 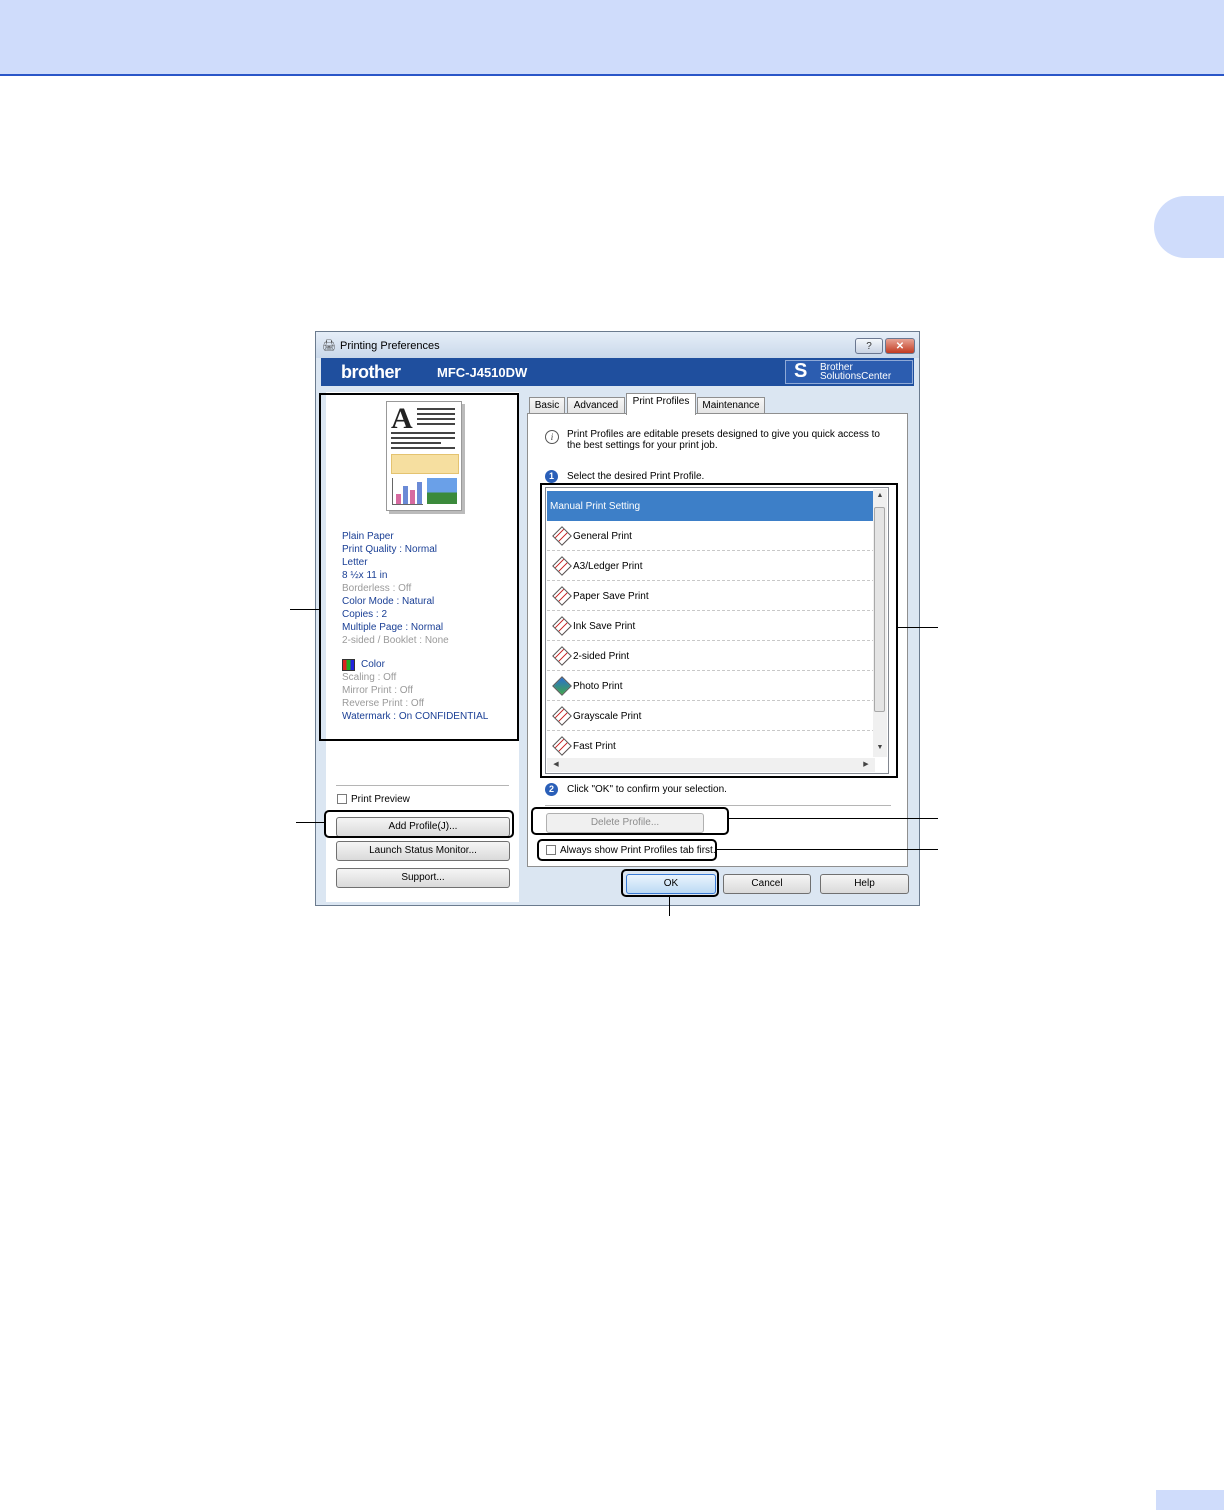 What do you see at coordinates (636, 476) in the screenshot?
I see `step-1-text: Select the desired Print Profile.` at bounding box center [636, 476].